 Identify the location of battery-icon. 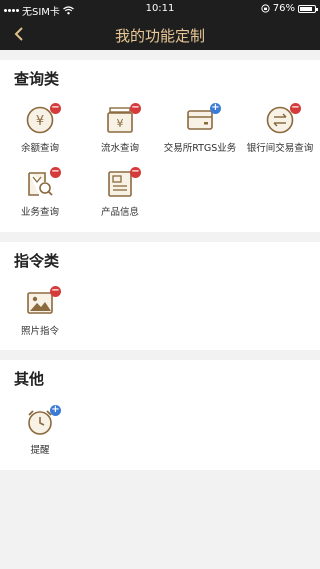
(308, 8).